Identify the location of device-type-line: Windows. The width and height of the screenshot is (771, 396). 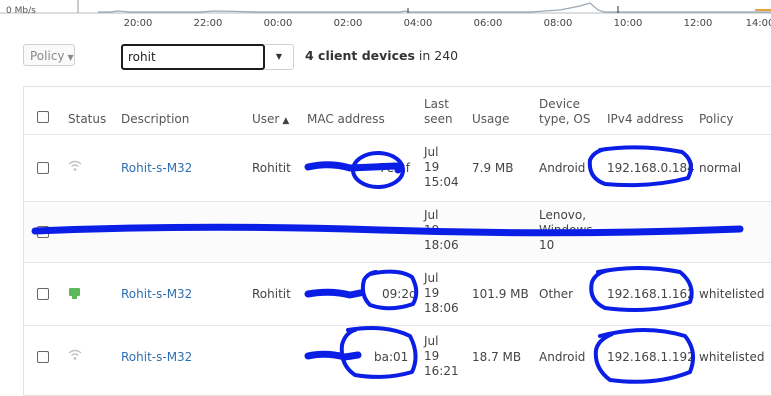
(566, 230).